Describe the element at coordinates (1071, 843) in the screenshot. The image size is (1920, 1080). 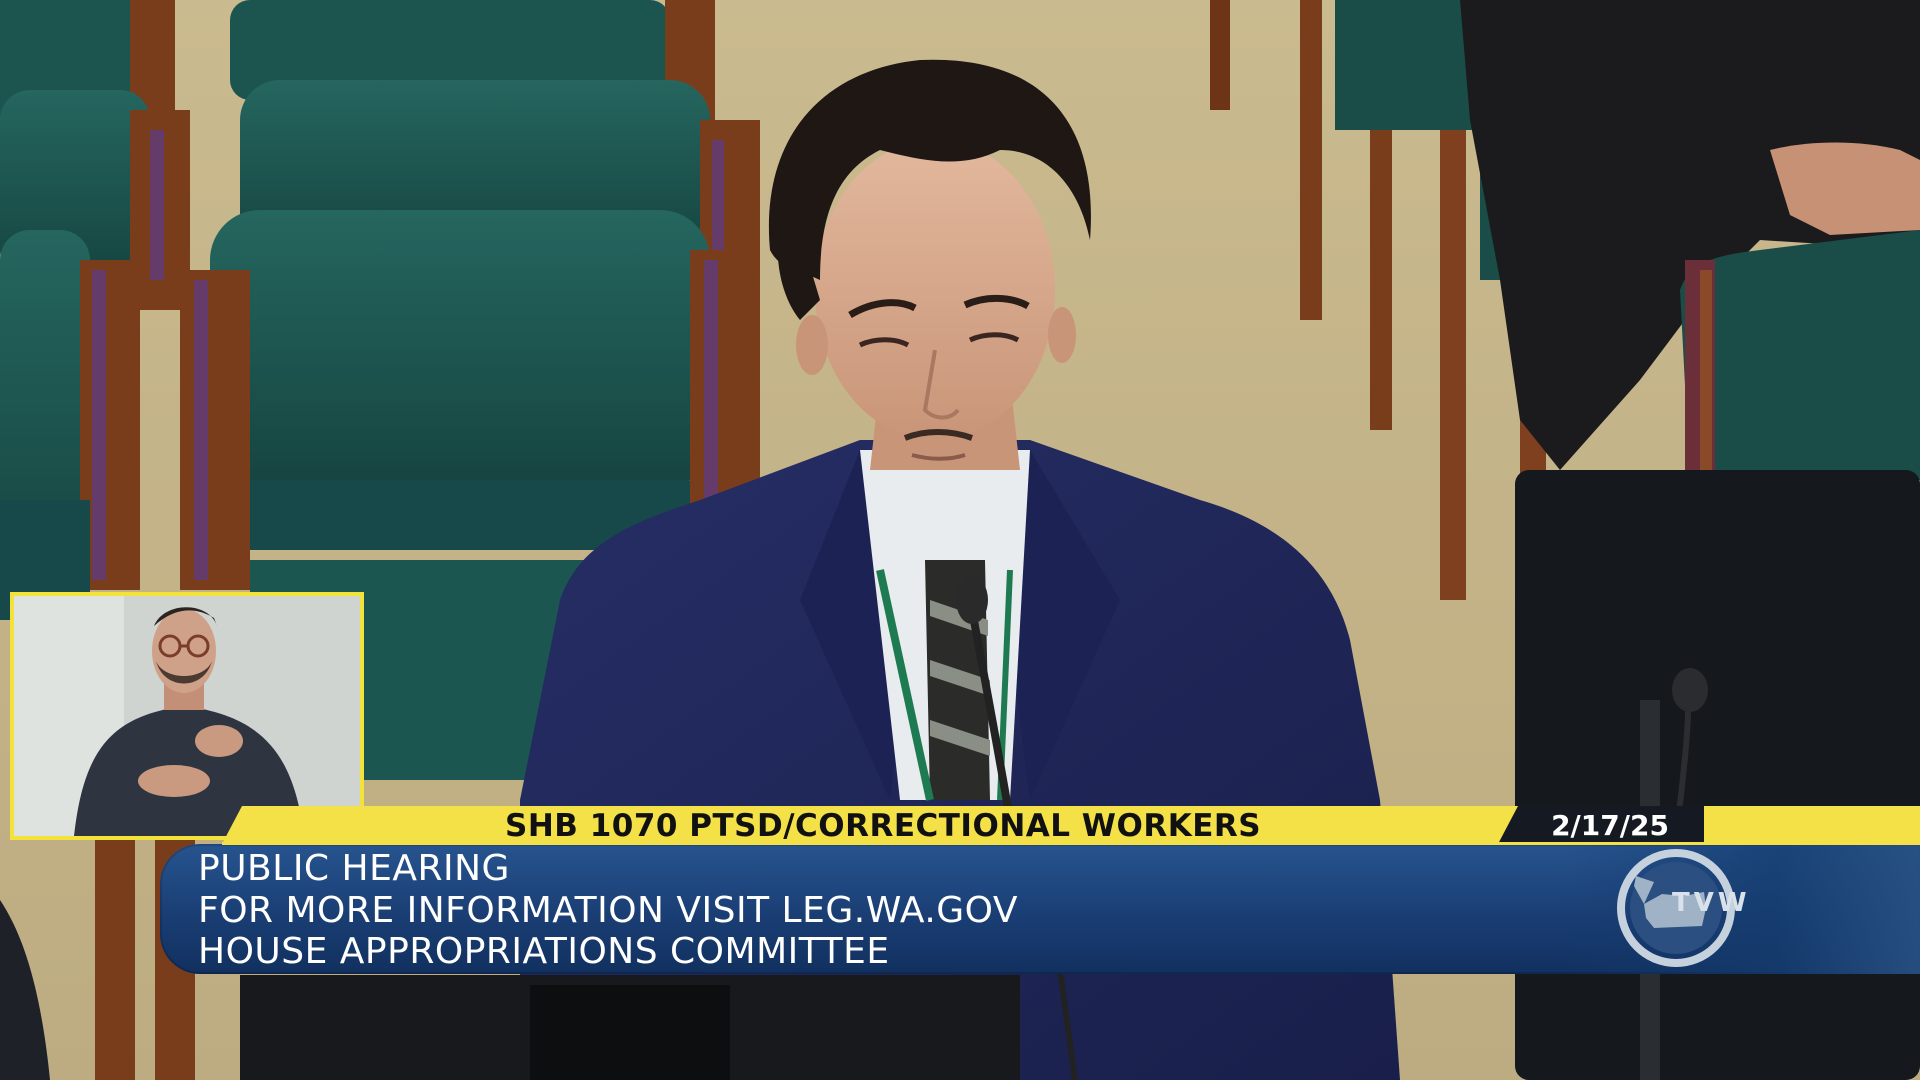
I see `title-bar-underline` at that location.